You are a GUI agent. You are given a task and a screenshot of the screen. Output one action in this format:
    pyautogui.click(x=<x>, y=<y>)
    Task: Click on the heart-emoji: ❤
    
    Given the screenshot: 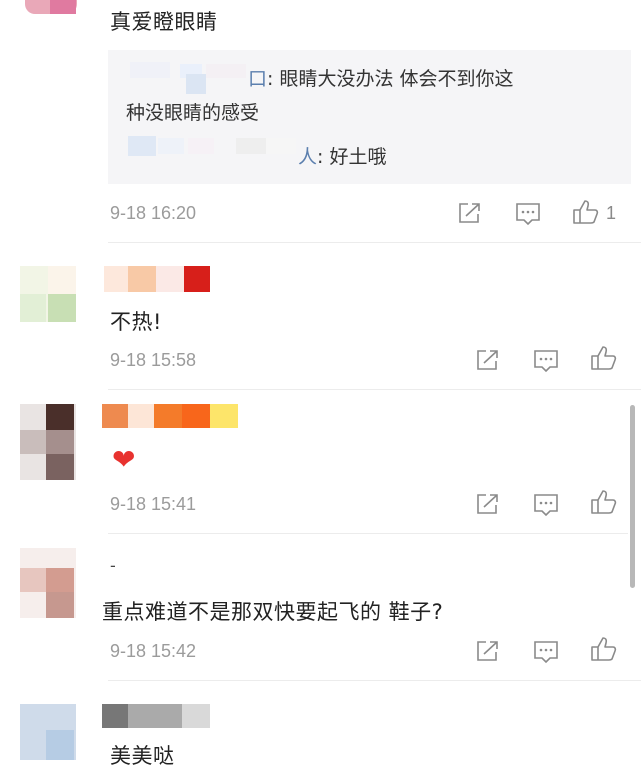 What is the action you would take?
    pyautogui.click(x=124, y=459)
    